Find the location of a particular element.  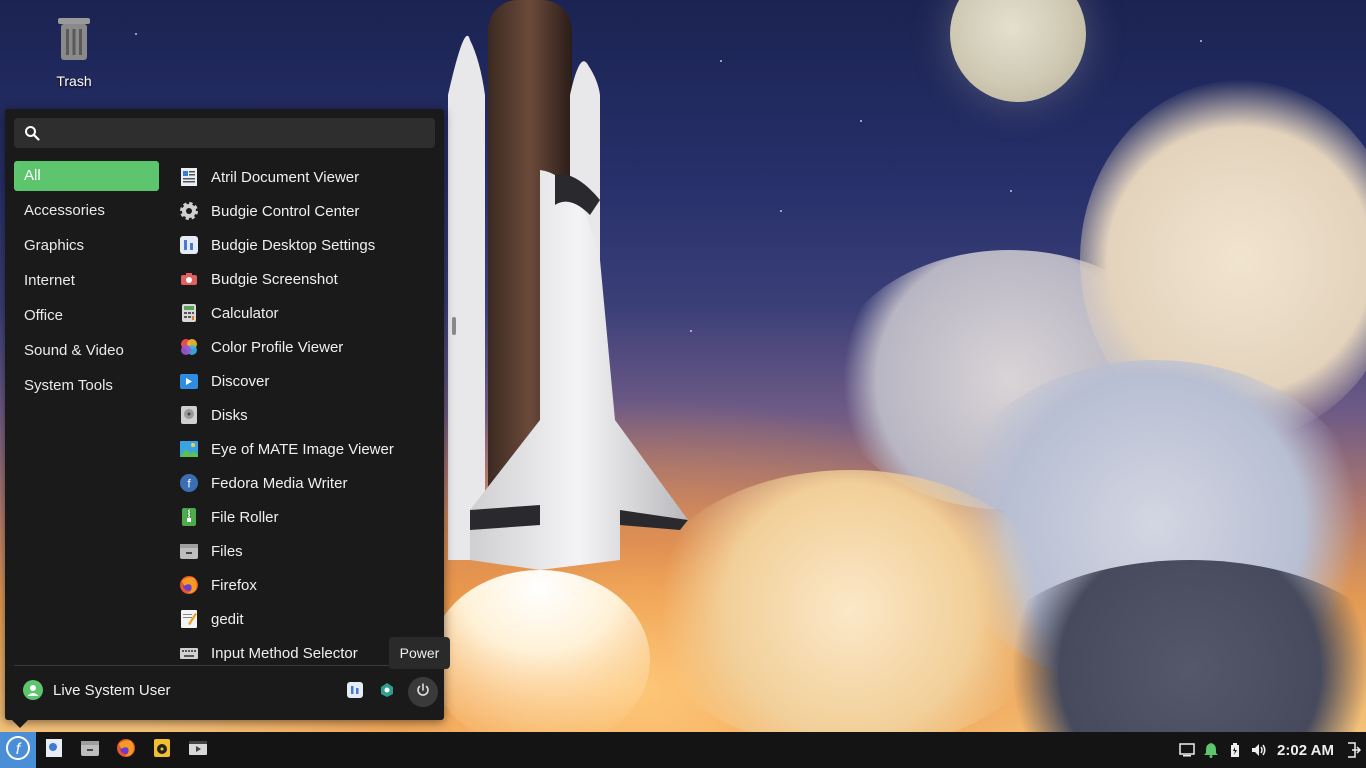

scrollbar is located at coordinates (454, 326).